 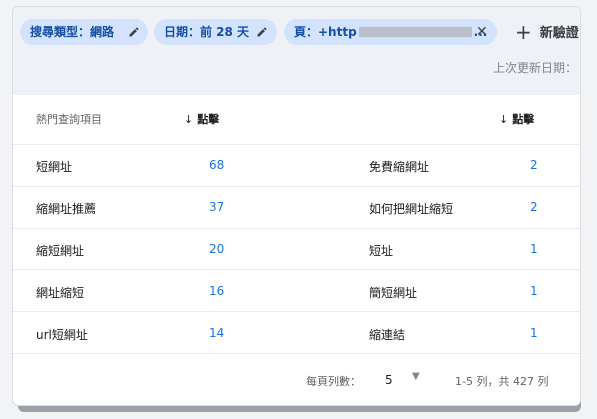 I want to click on clicks-cell: 14, so click(x=217, y=333).